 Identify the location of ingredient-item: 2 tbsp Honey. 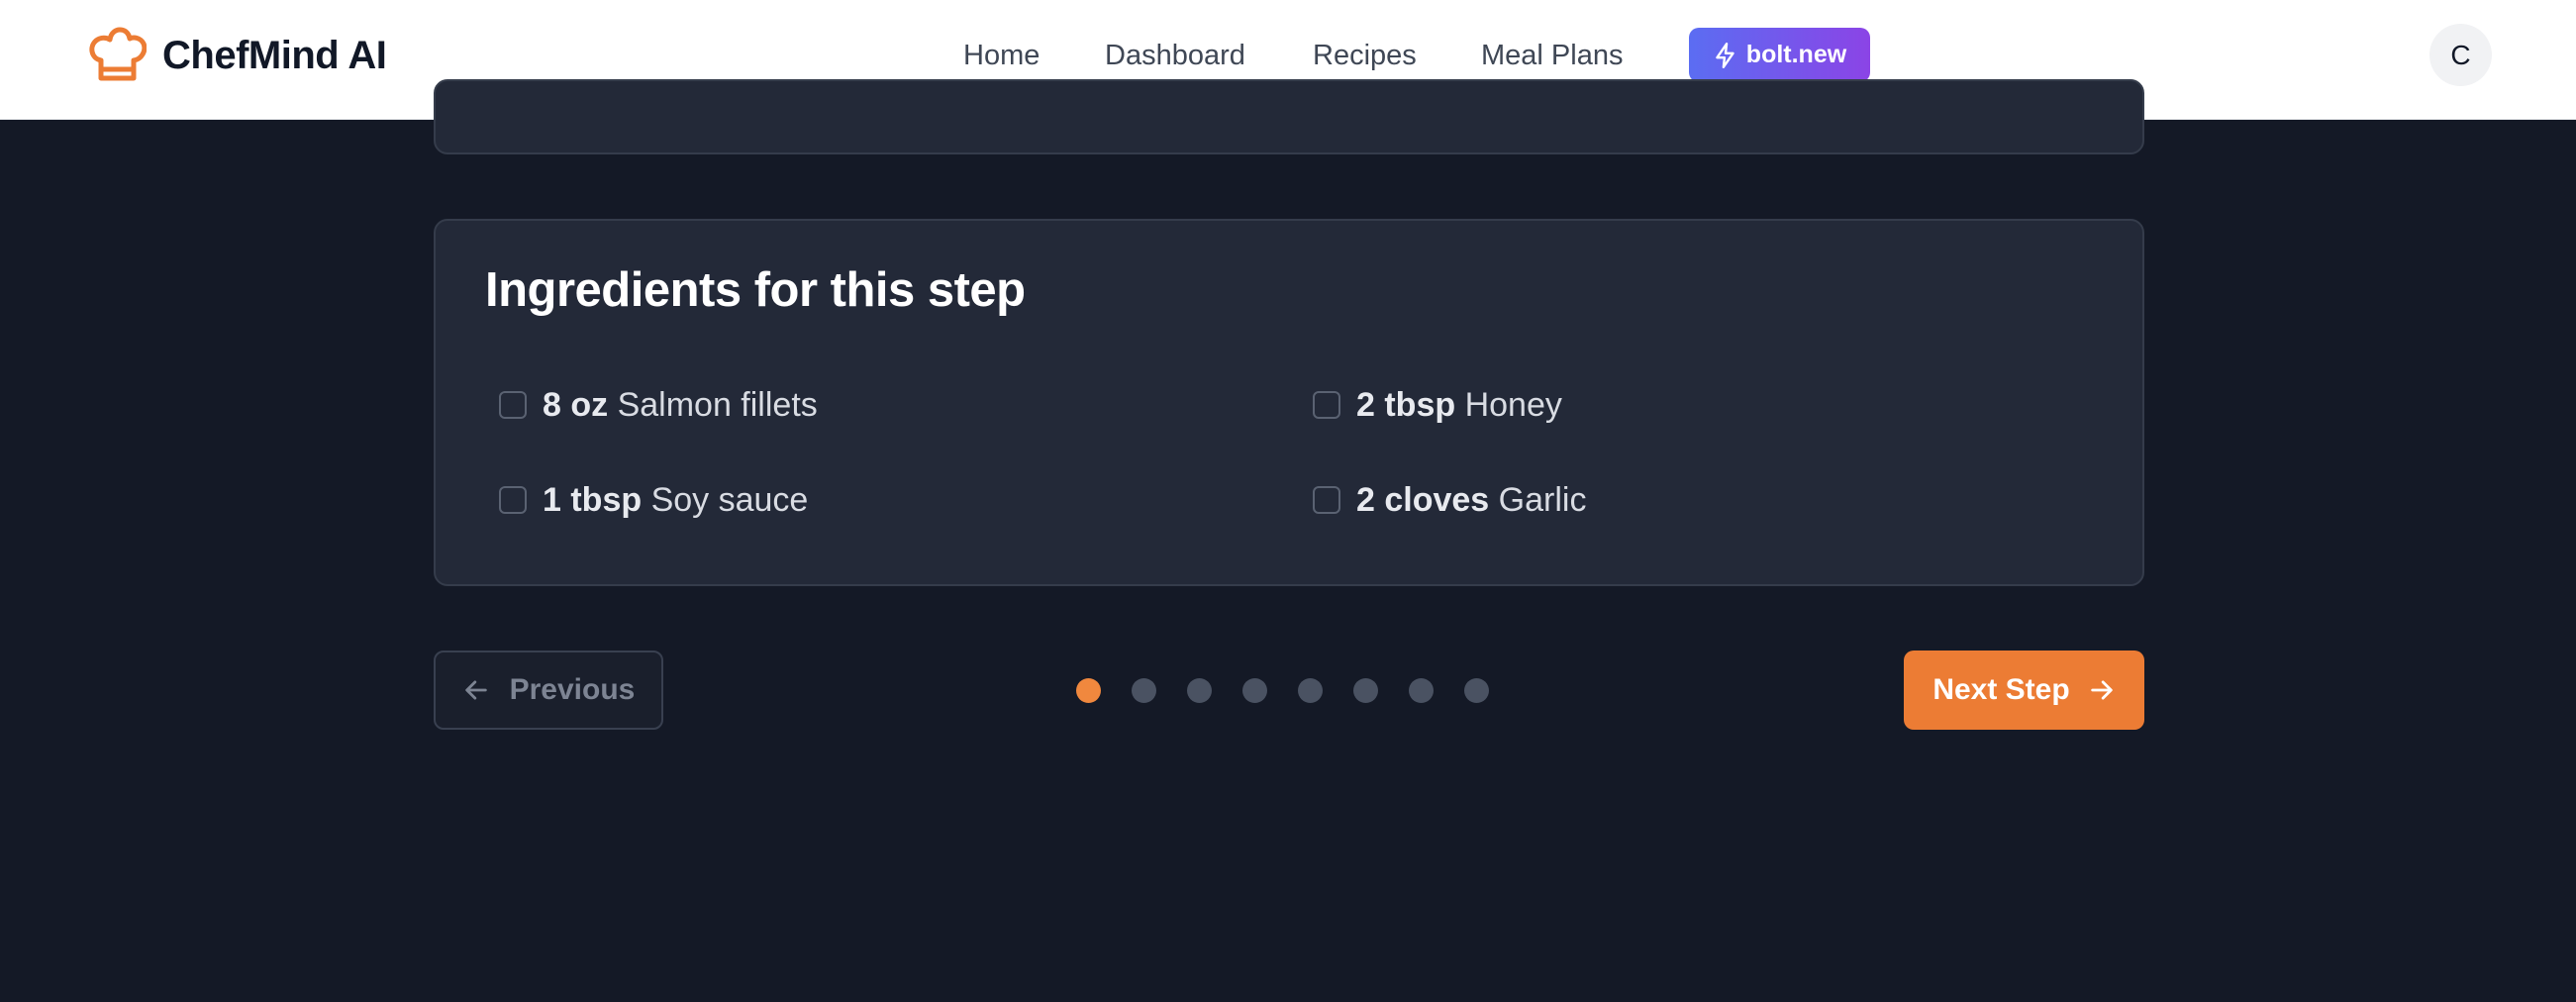
(1438, 405).